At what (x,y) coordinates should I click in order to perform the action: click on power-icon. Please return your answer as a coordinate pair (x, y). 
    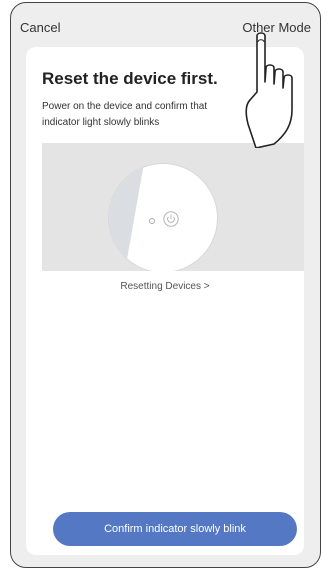
    Looking at the image, I should click on (171, 219).